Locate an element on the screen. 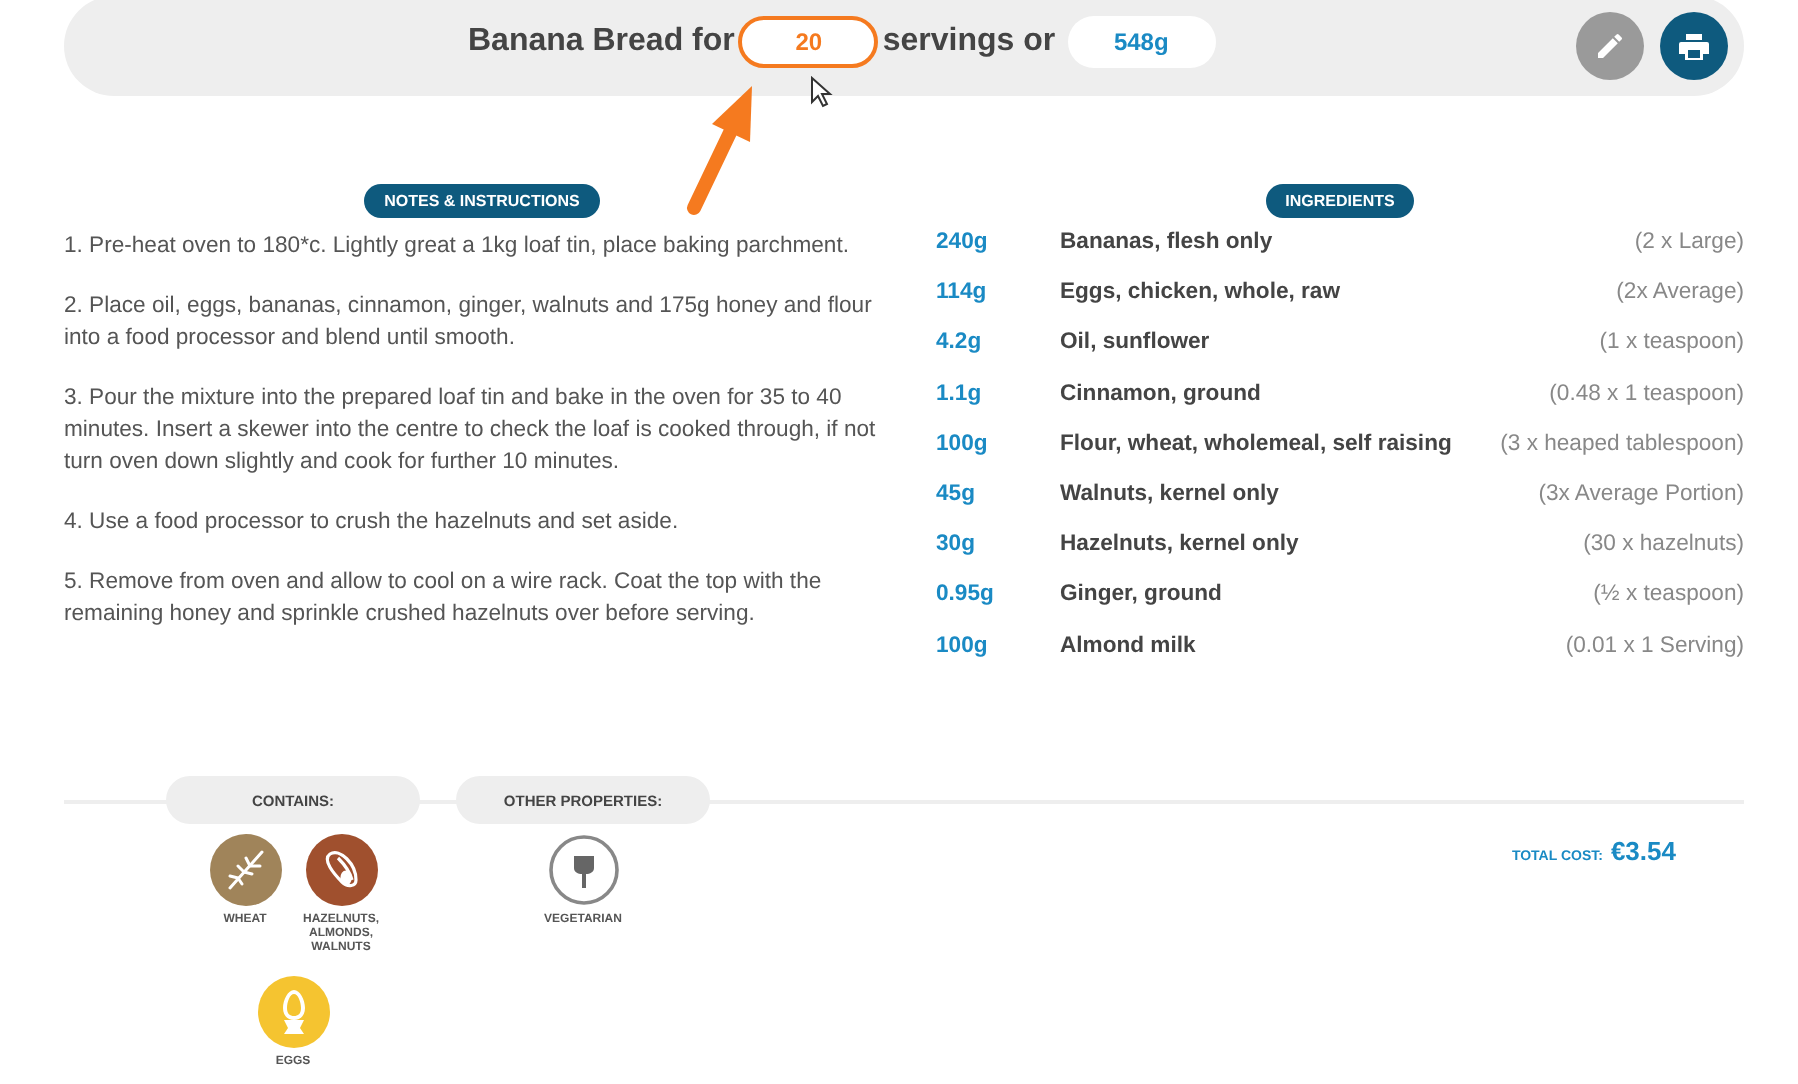  section-heading: NOTES & INSTRUCTIONS is located at coordinates (482, 201).